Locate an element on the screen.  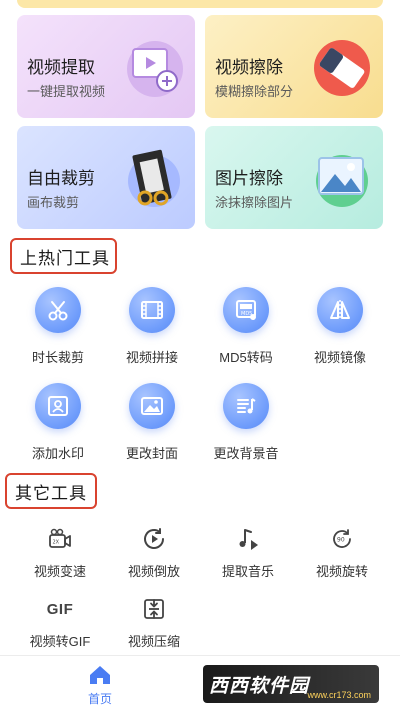
tool-video-reverse: 视频倒放 is located at coordinates (154, 552).